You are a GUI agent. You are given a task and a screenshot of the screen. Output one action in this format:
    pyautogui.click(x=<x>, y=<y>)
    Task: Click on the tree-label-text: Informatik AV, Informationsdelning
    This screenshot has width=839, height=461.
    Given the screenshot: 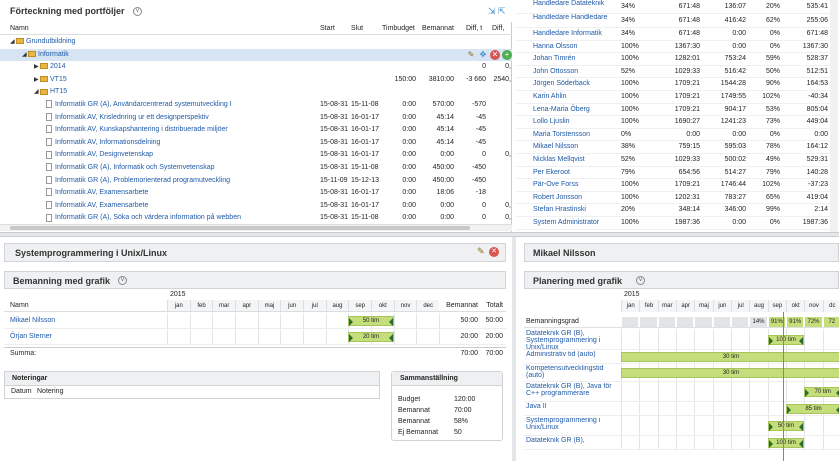 What is the action you would take?
    pyautogui.click(x=107, y=142)
    